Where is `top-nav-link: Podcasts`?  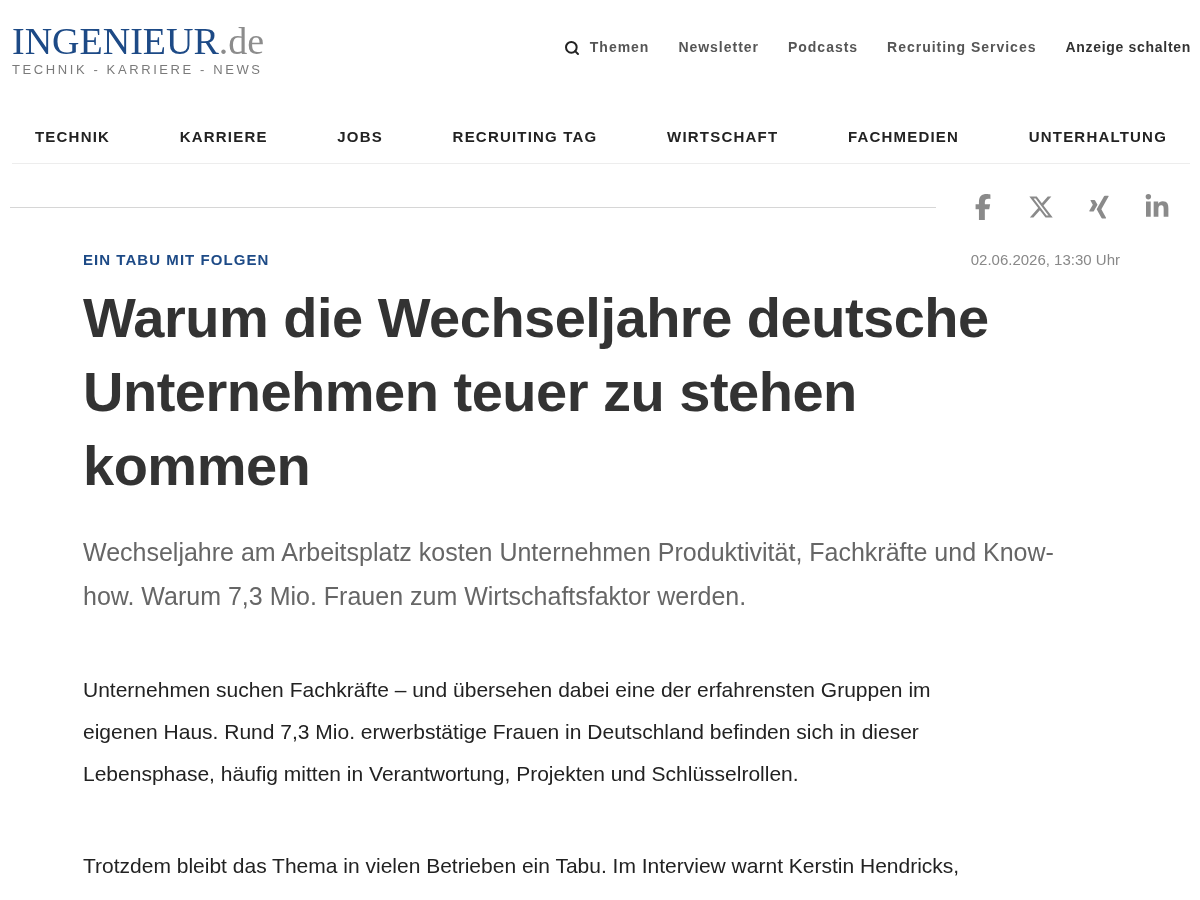
top-nav-link: Podcasts is located at coordinates (823, 47).